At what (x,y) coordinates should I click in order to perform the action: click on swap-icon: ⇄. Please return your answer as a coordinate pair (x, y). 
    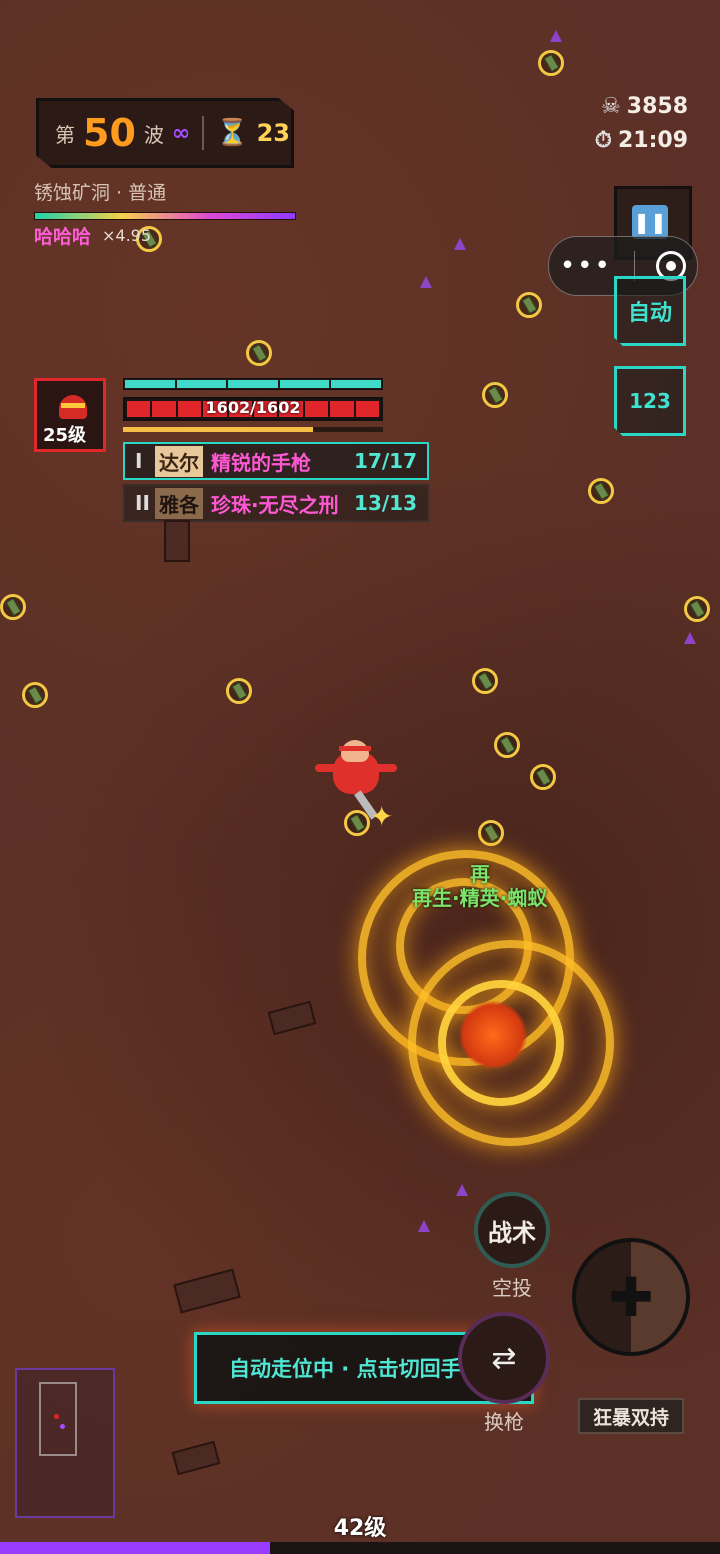
    Looking at the image, I should click on (504, 1358).